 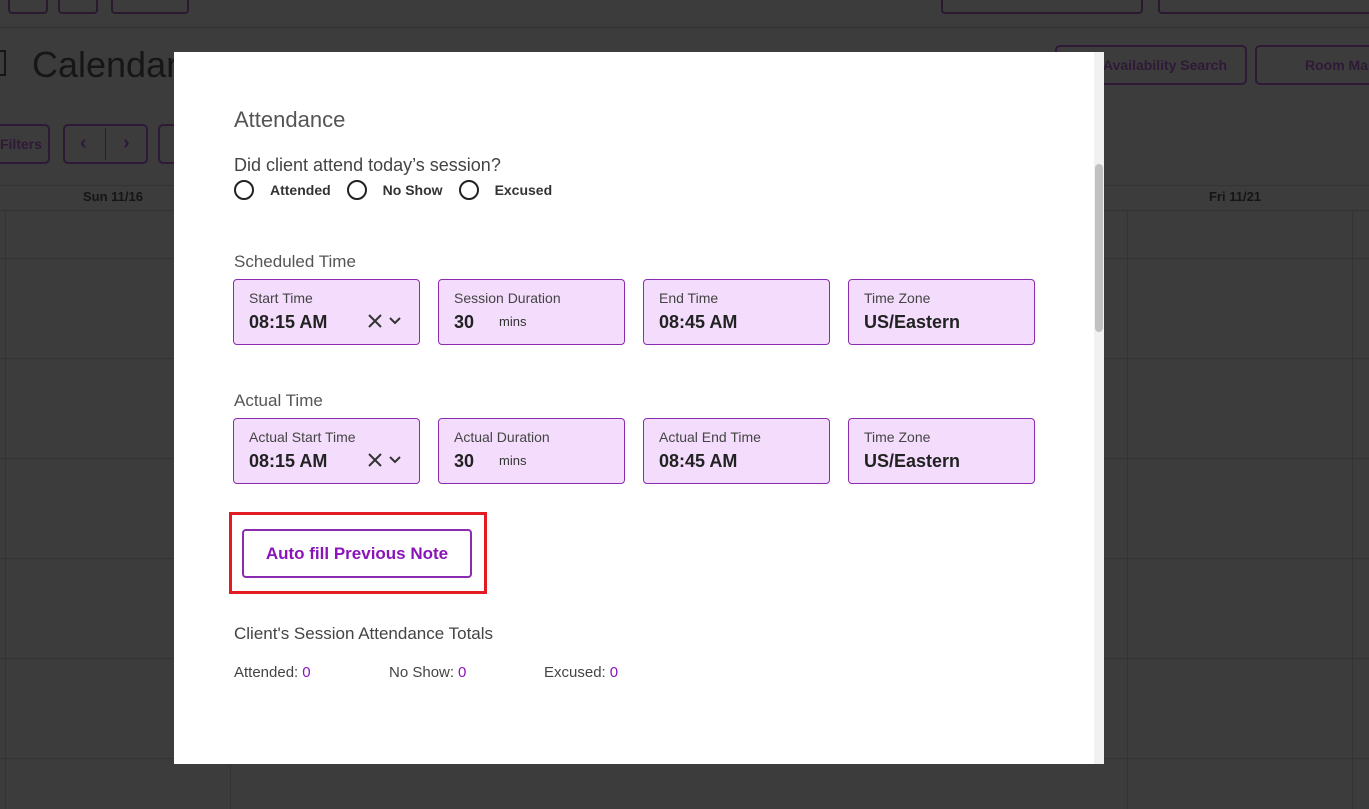 What do you see at coordinates (531, 312) in the screenshot?
I see `session-duration-field: Session Duration 30 mins` at bounding box center [531, 312].